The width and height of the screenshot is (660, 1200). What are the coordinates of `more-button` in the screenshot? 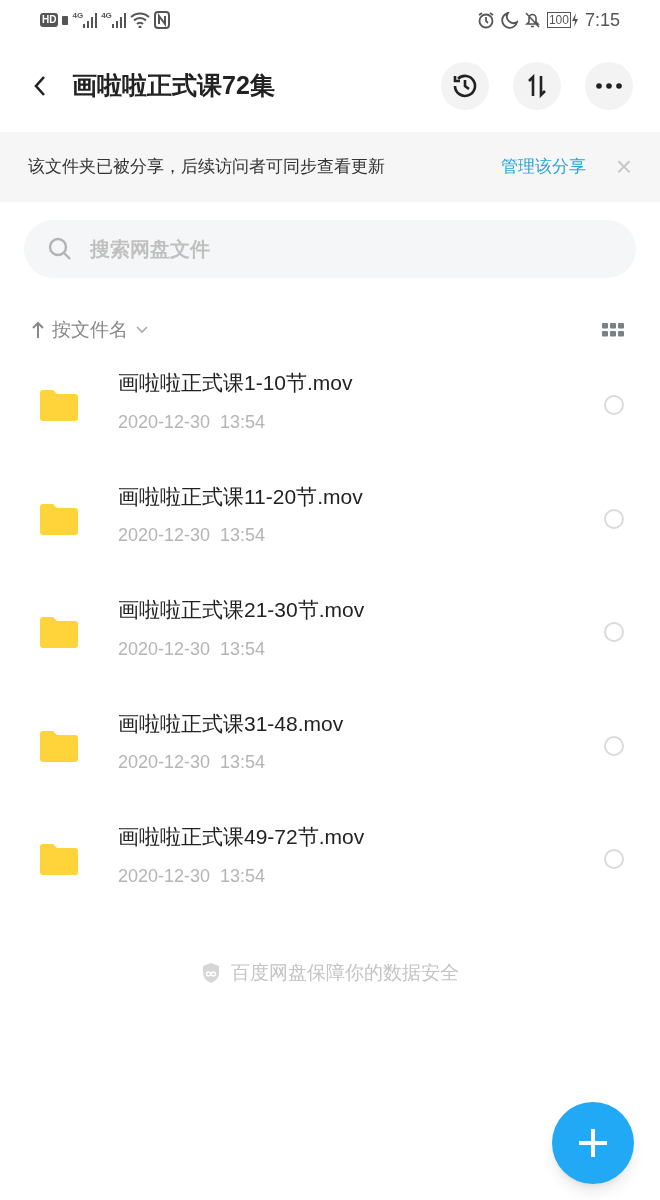 It's located at (609, 86).